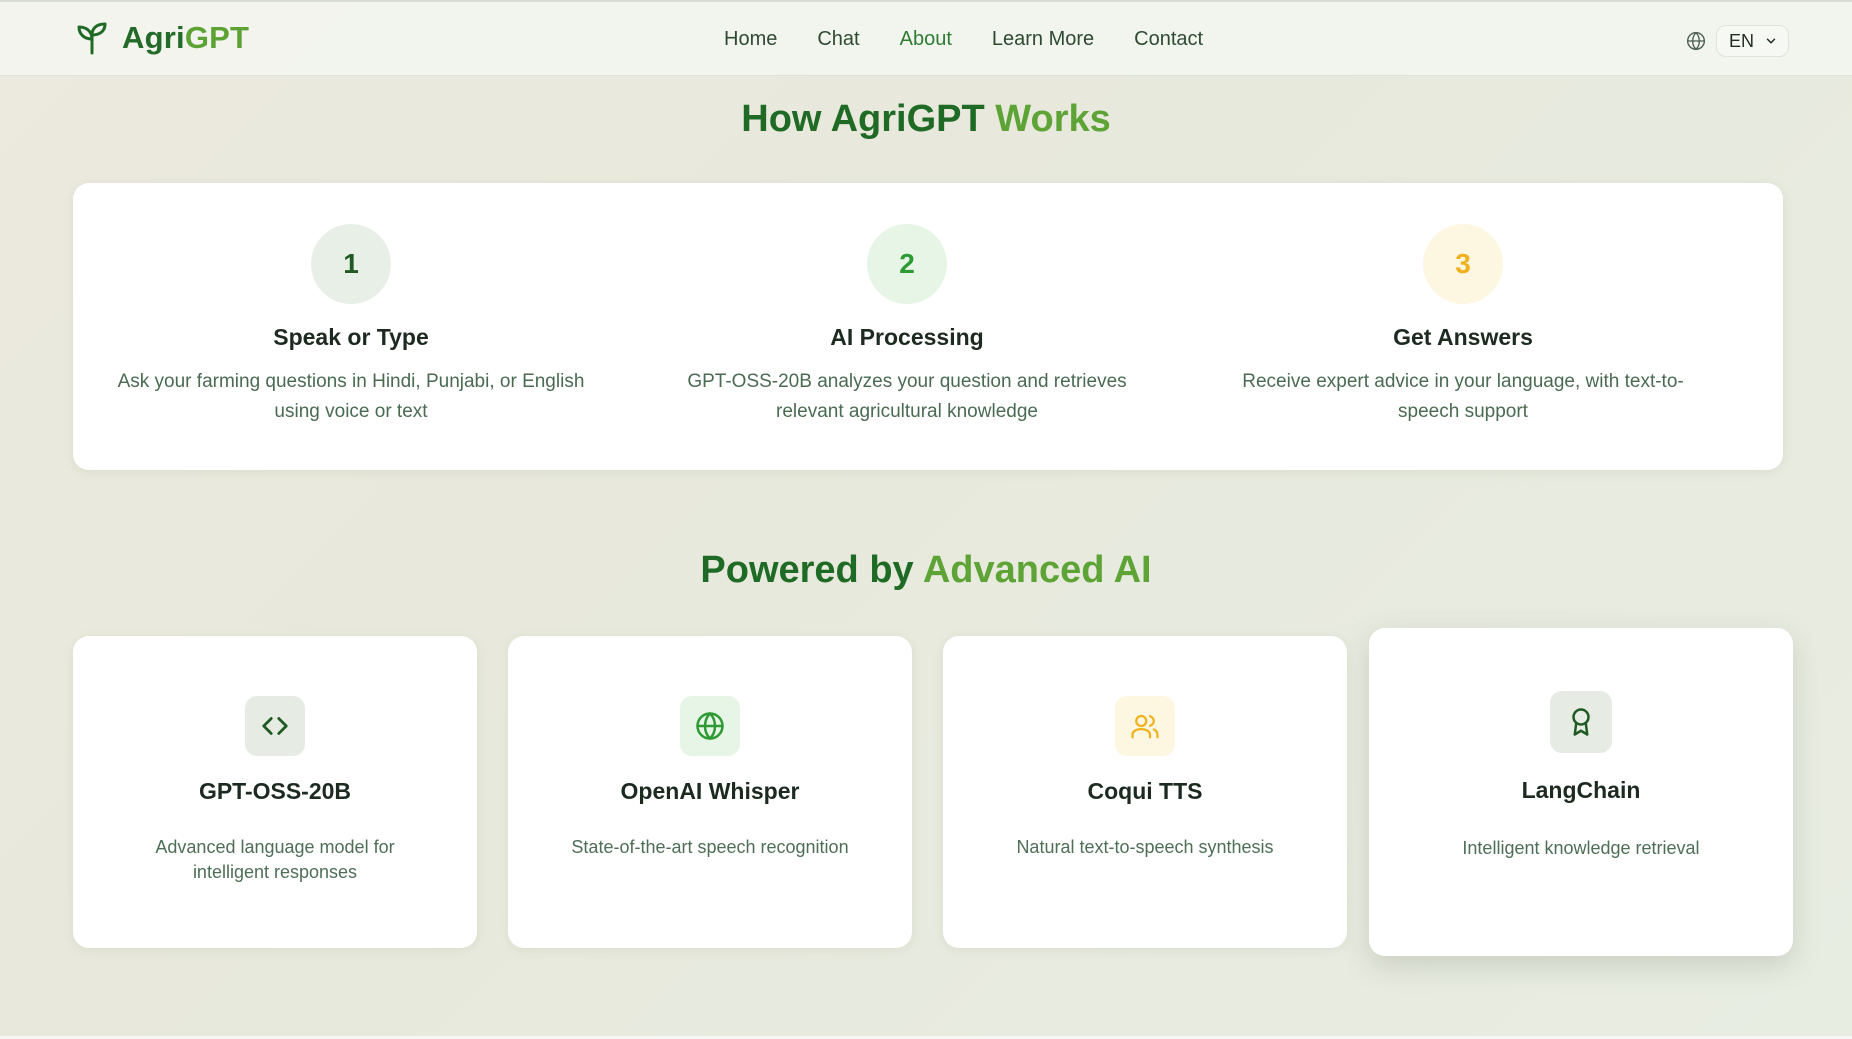  What do you see at coordinates (907, 337) in the screenshot?
I see `step-2-title: AI Processing` at bounding box center [907, 337].